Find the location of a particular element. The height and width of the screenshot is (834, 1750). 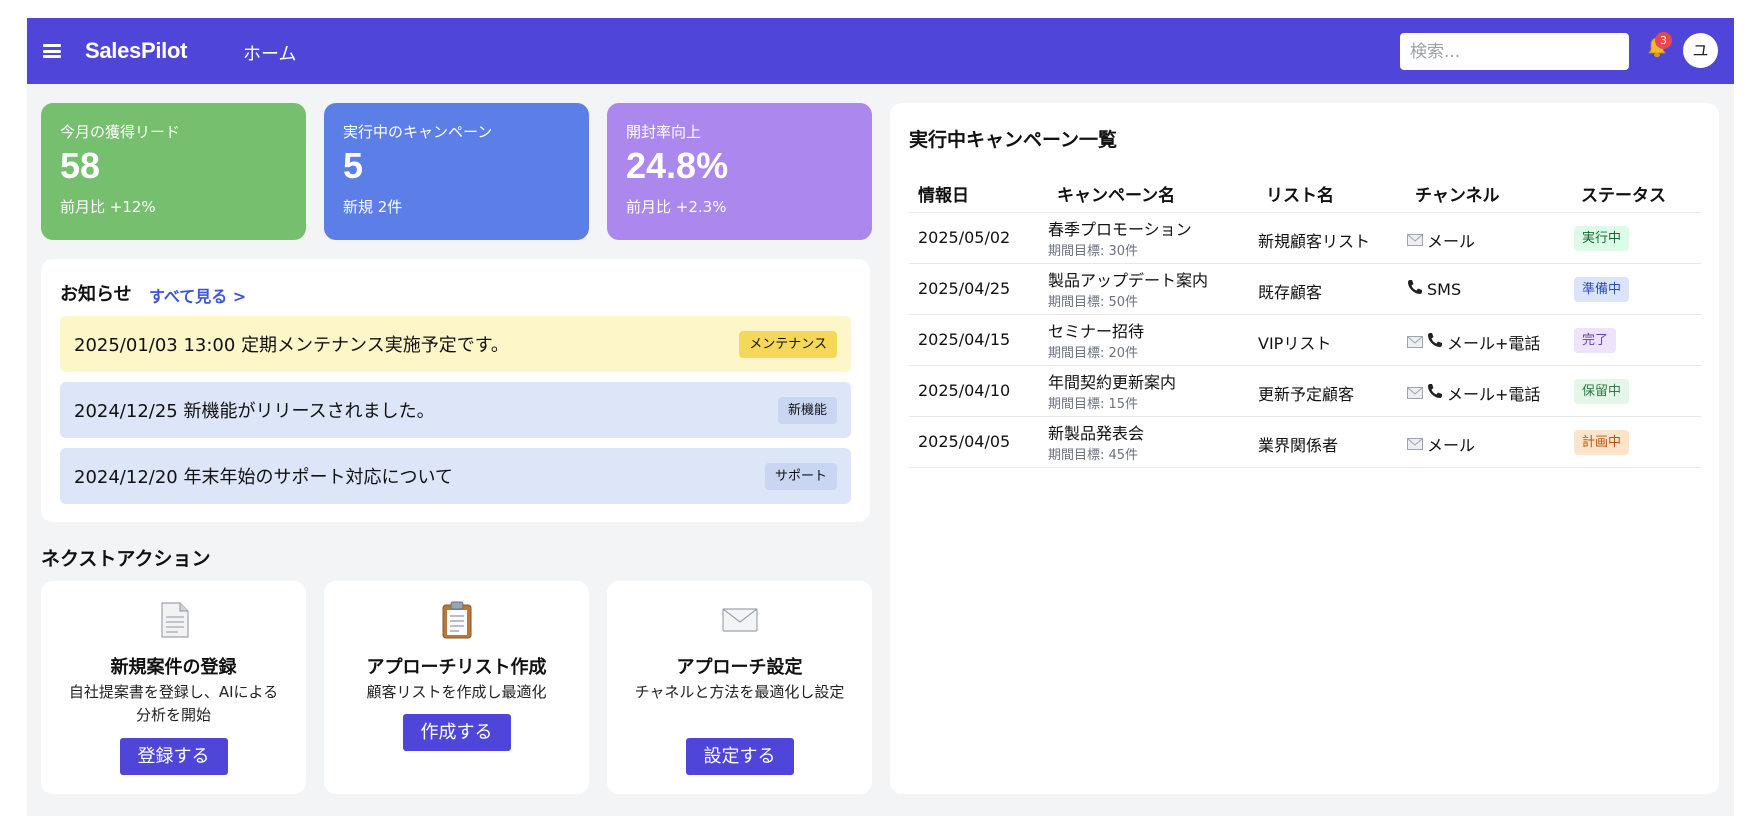

stat-card: 今月の獲得リード 58 前月比 +12% is located at coordinates (173, 171).